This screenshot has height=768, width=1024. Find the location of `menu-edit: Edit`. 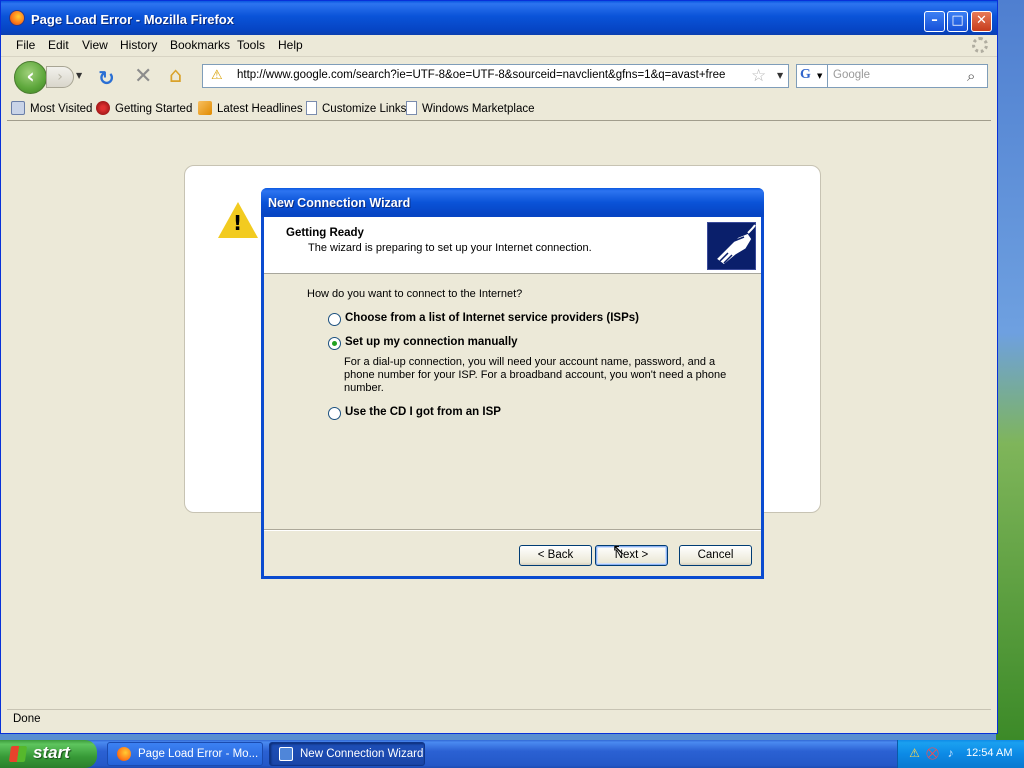

menu-edit: Edit is located at coordinates (58, 45).